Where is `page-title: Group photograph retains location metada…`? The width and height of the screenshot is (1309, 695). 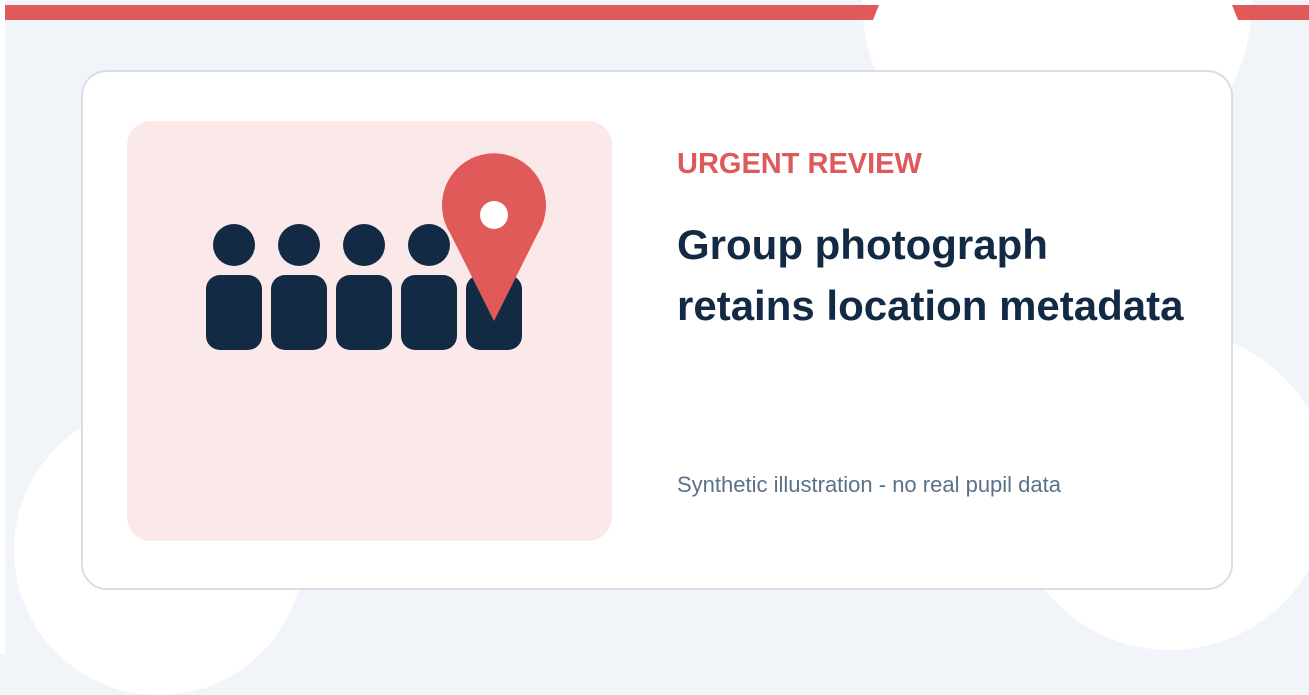
page-title: Group photograph retains location metada… is located at coordinates (930, 275).